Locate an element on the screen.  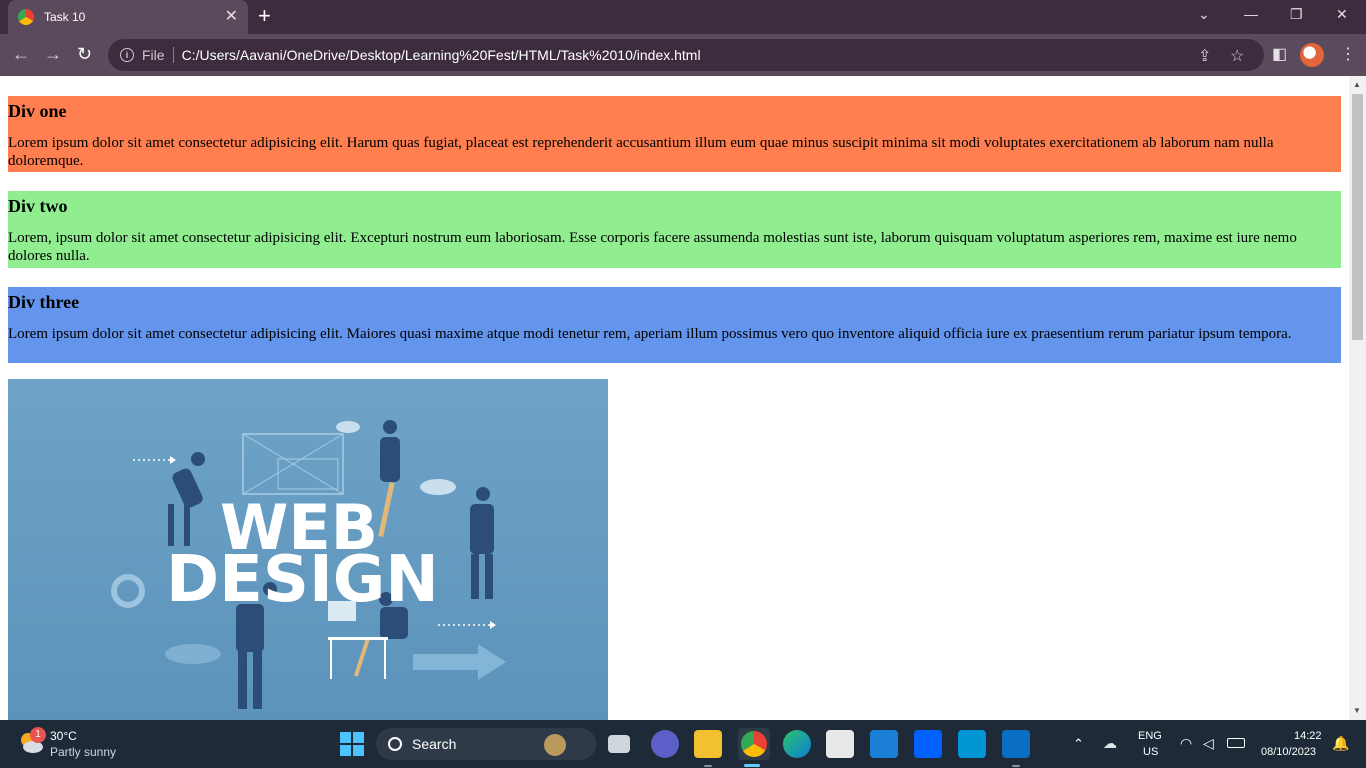
windows-start-icon is located at coordinates (352, 744).